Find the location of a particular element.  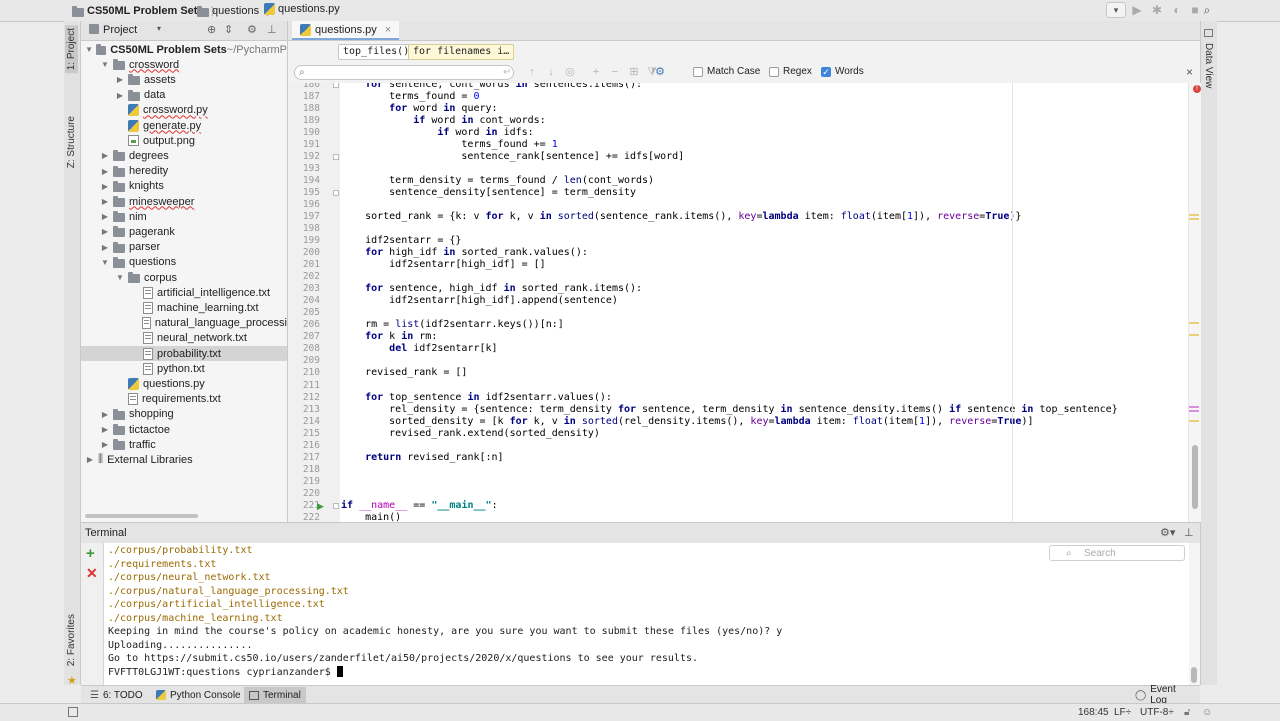

clear-search-icon: ↵ is located at coordinates (507, 72).